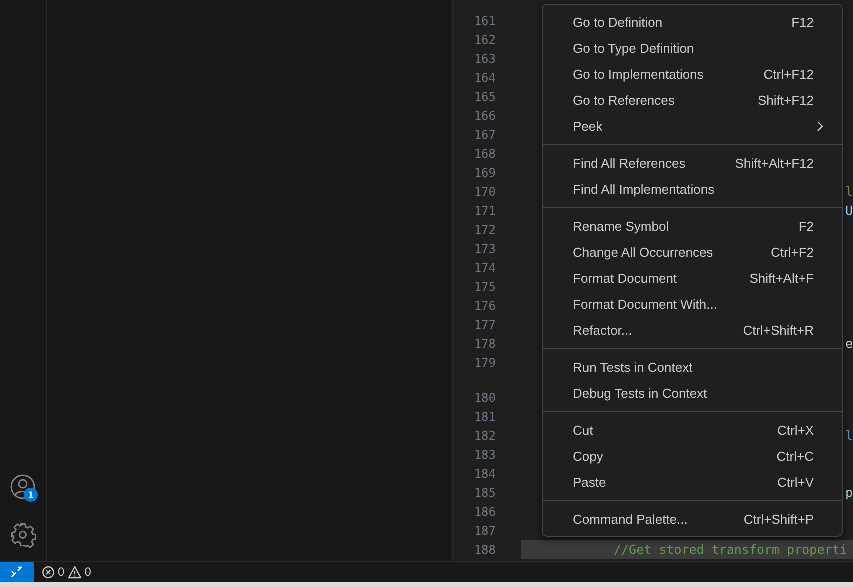 The image size is (853, 587). Describe the element at coordinates (692, 22) in the screenshot. I see `menu-item: Go to Definition F12` at that location.